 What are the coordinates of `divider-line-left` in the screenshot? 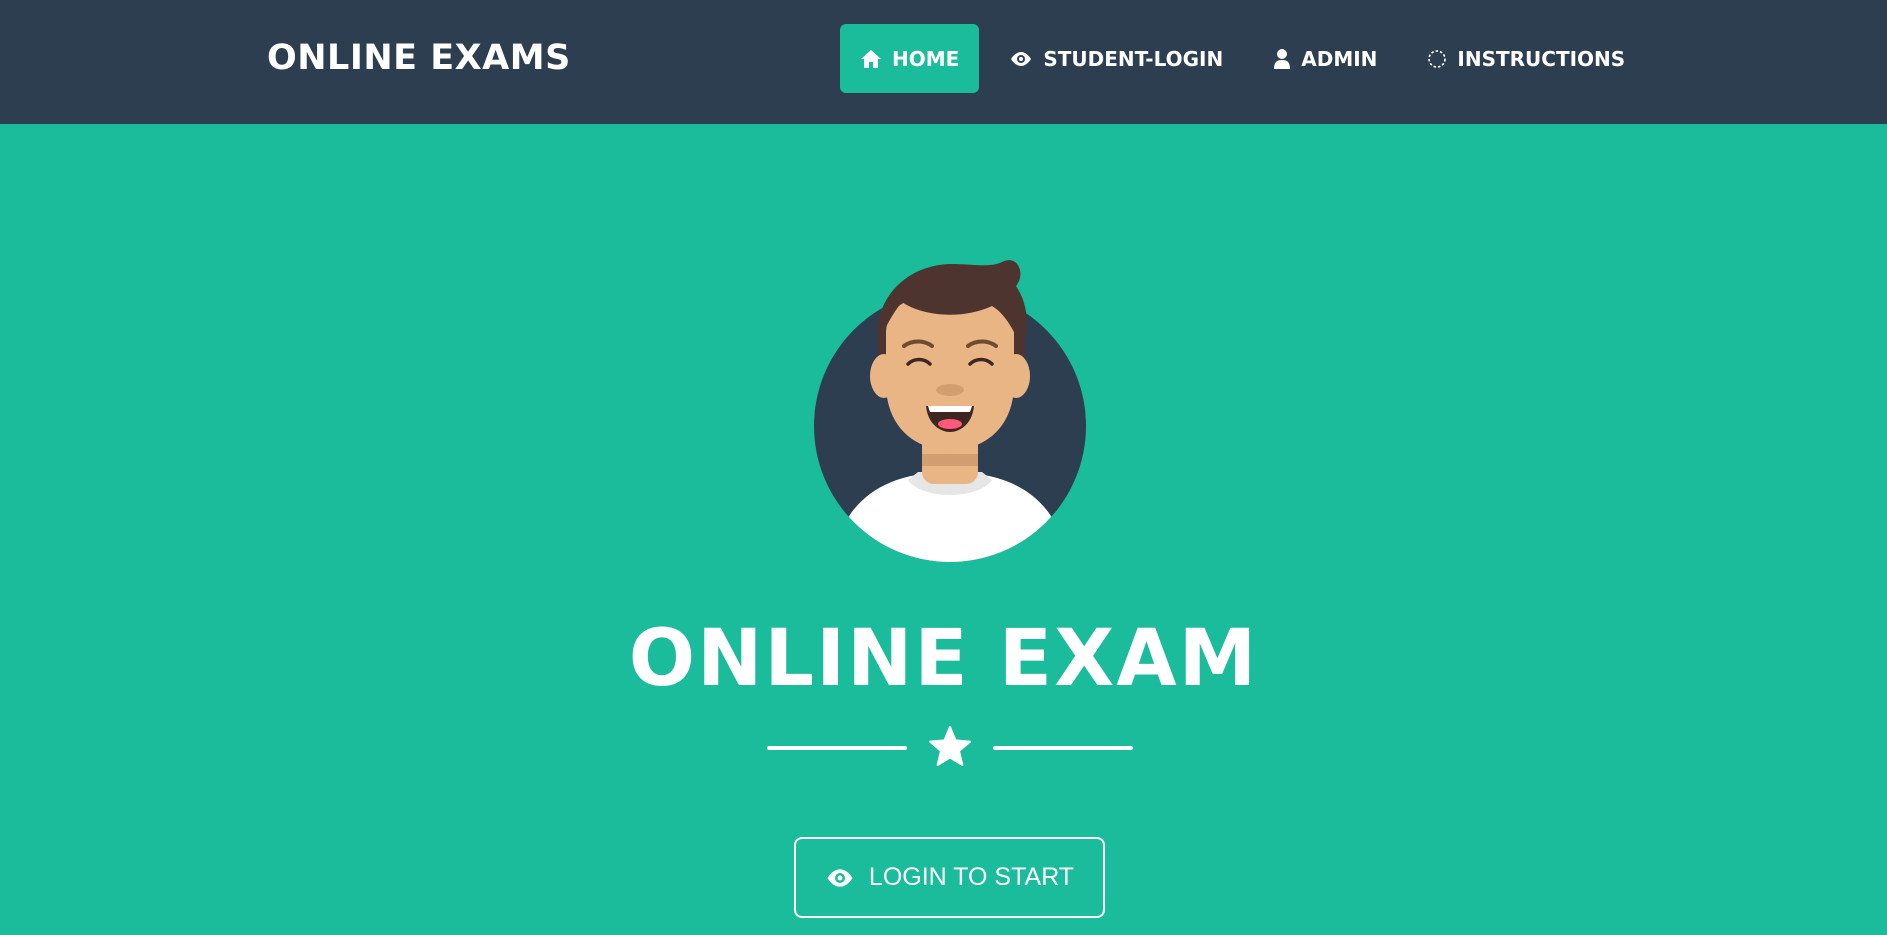 It's located at (837, 748).